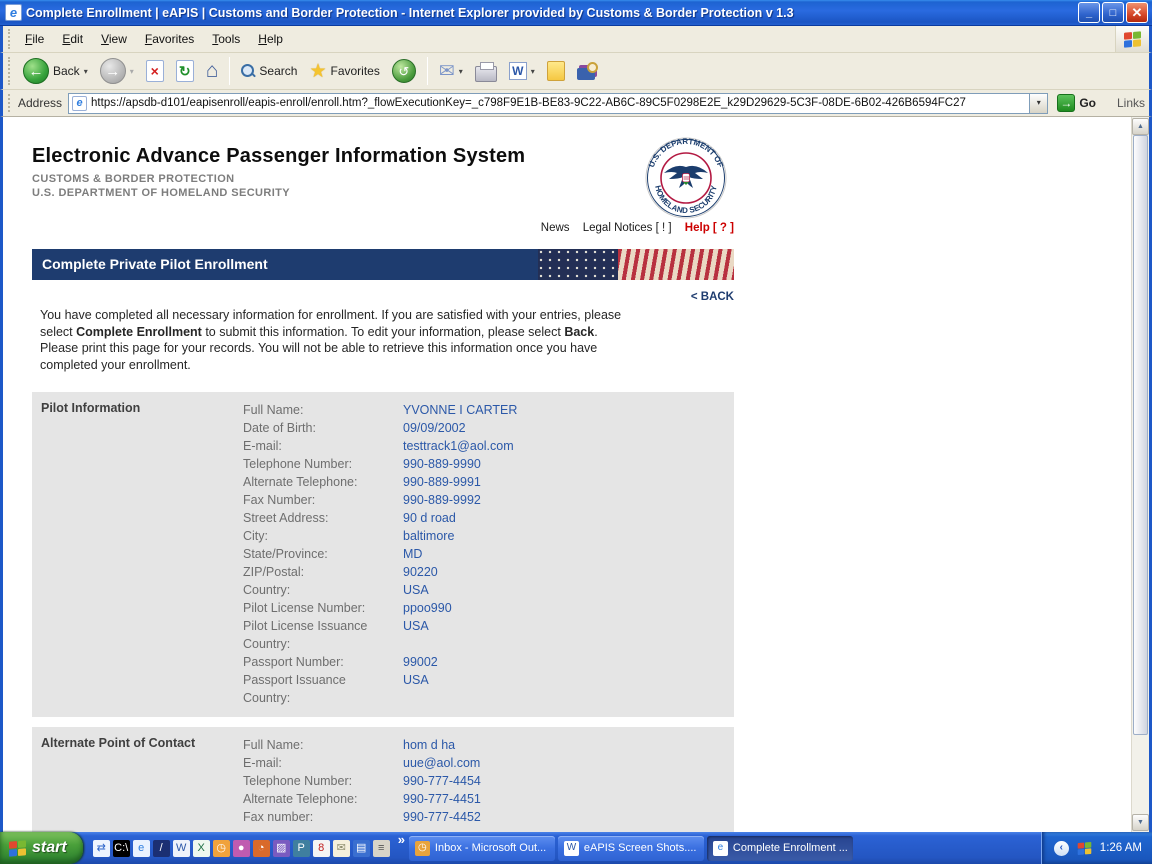 This screenshot has height=864, width=1152. I want to click on back-dropdown-icon: ▾, so click(86, 71).